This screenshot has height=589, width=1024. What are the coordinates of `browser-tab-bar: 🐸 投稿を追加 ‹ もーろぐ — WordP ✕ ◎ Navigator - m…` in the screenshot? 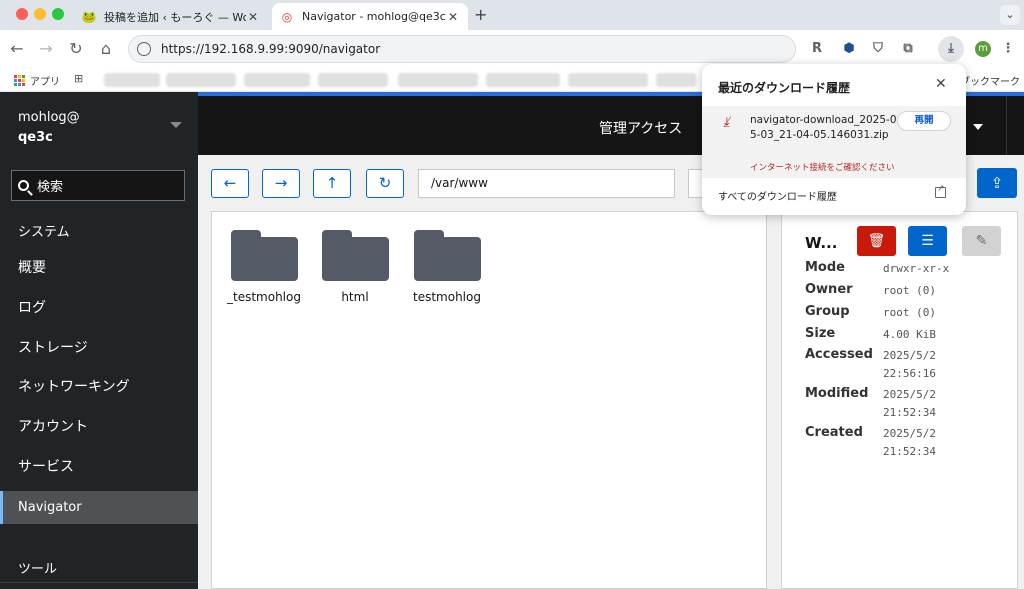 It's located at (512, 15).